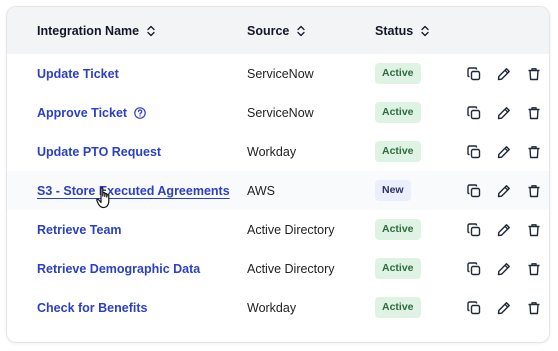  I want to click on help-circle-icon, so click(140, 112).